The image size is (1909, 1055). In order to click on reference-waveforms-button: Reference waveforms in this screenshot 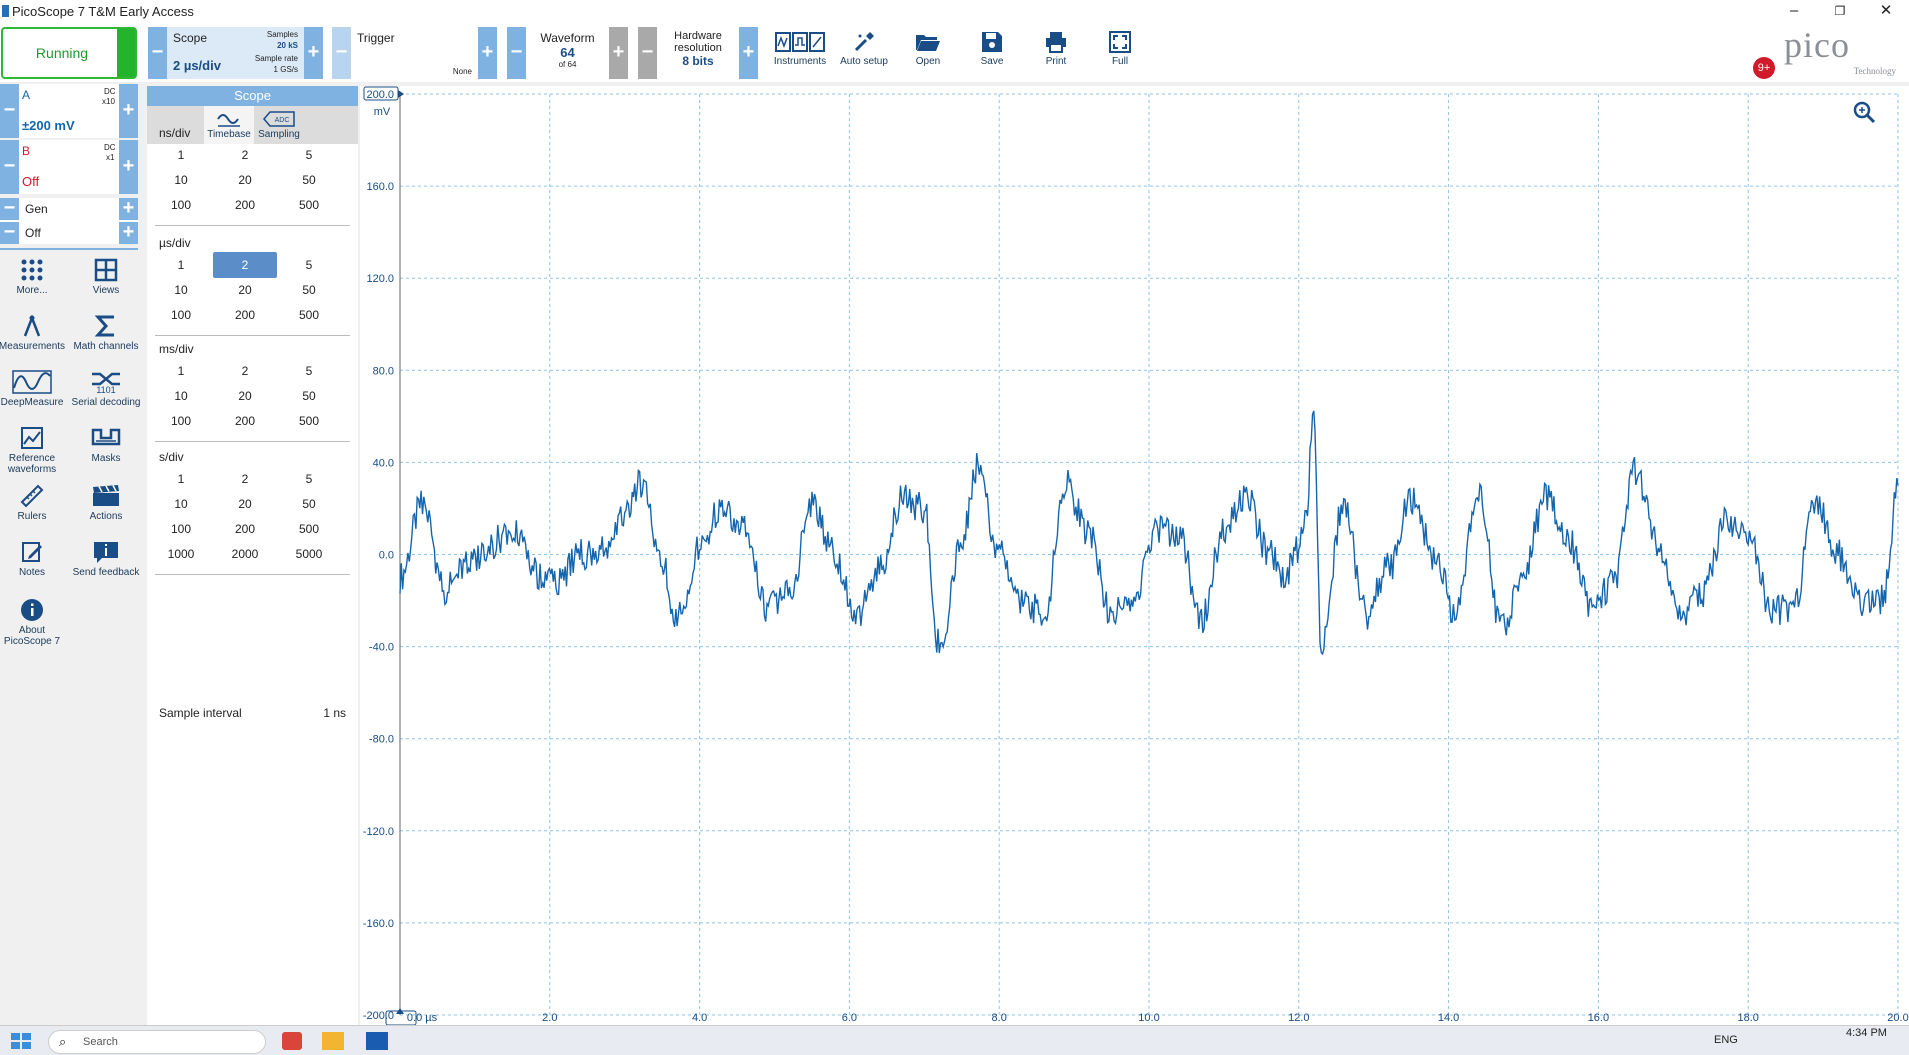, I will do `click(34, 450)`.